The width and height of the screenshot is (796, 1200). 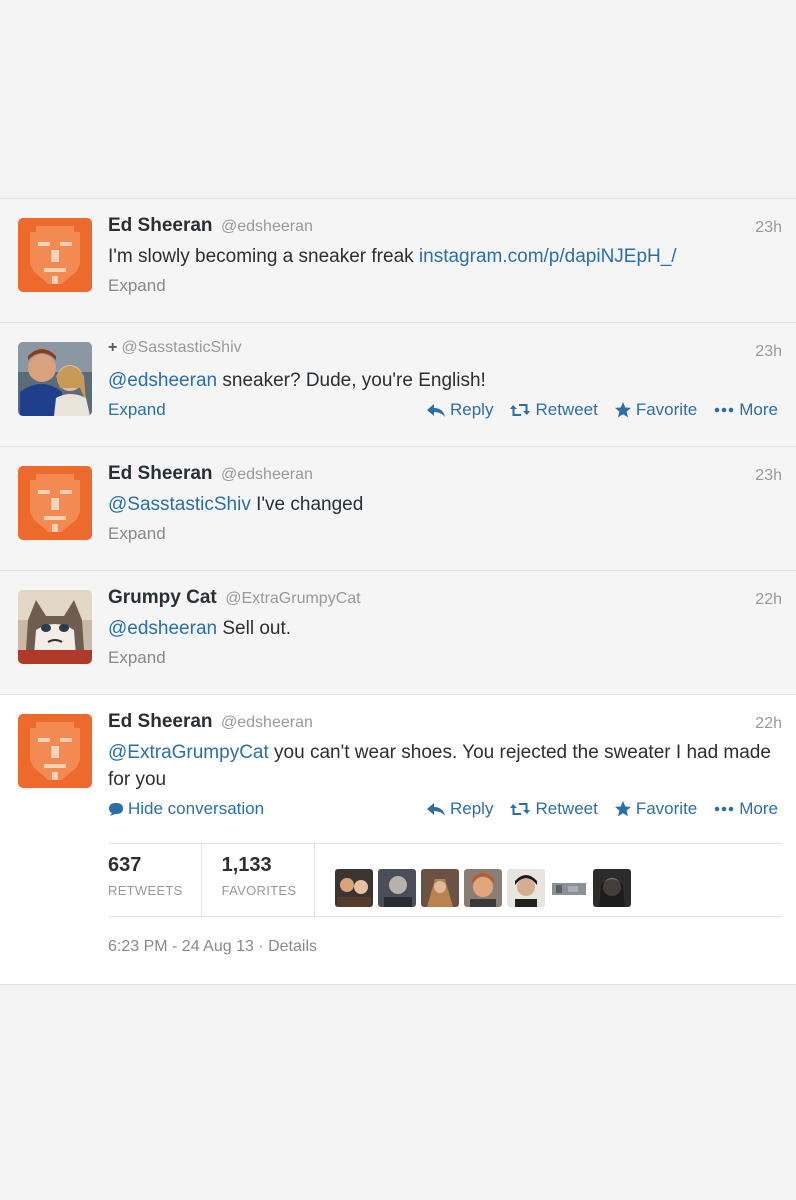 I want to click on tweet-actions: Reply Retweet Favorite More, so click(x=602, y=809).